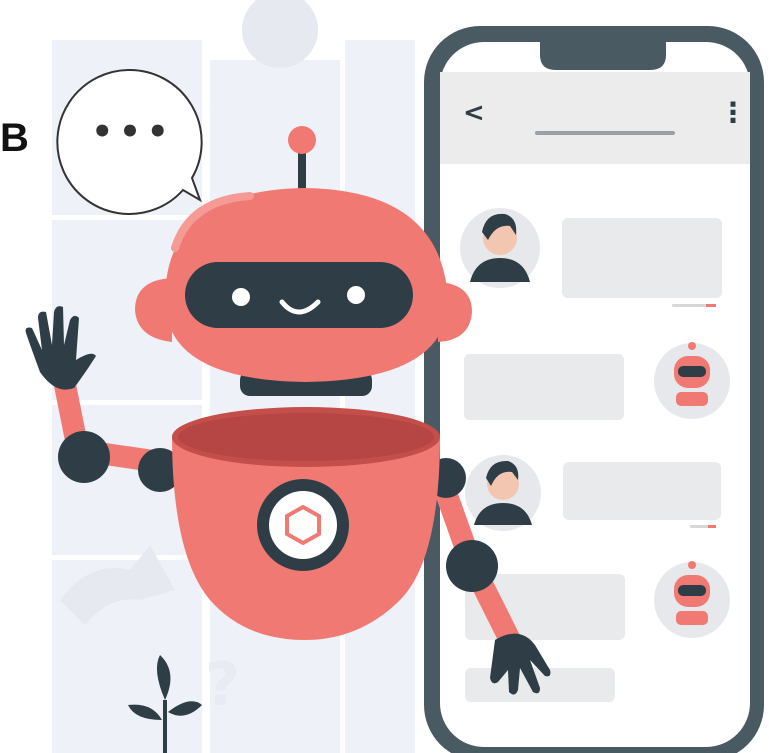  Describe the element at coordinates (733, 112) in the screenshot. I see `more-menu-icon: ⋮` at that location.